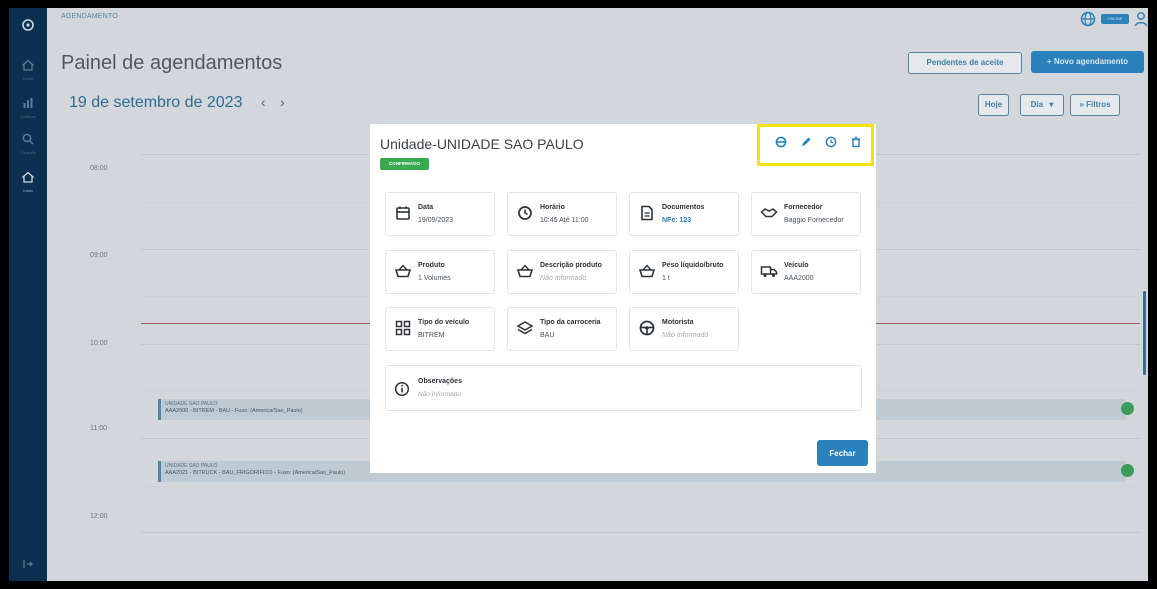 The image size is (1157, 589). What do you see at coordinates (666, 278) in the screenshot?
I see `card-value: 1 t` at bounding box center [666, 278].